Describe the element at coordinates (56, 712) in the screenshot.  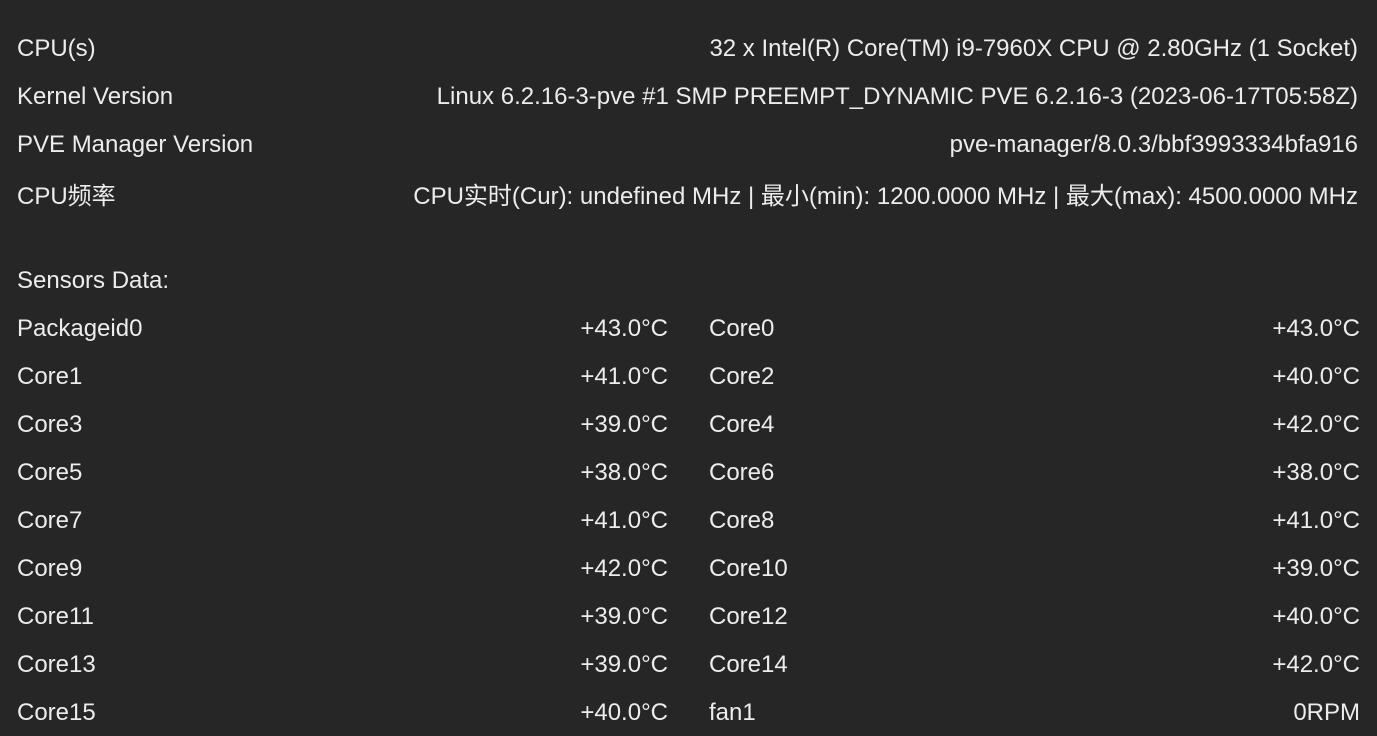
I see `sensor-name: Core15` at that location.